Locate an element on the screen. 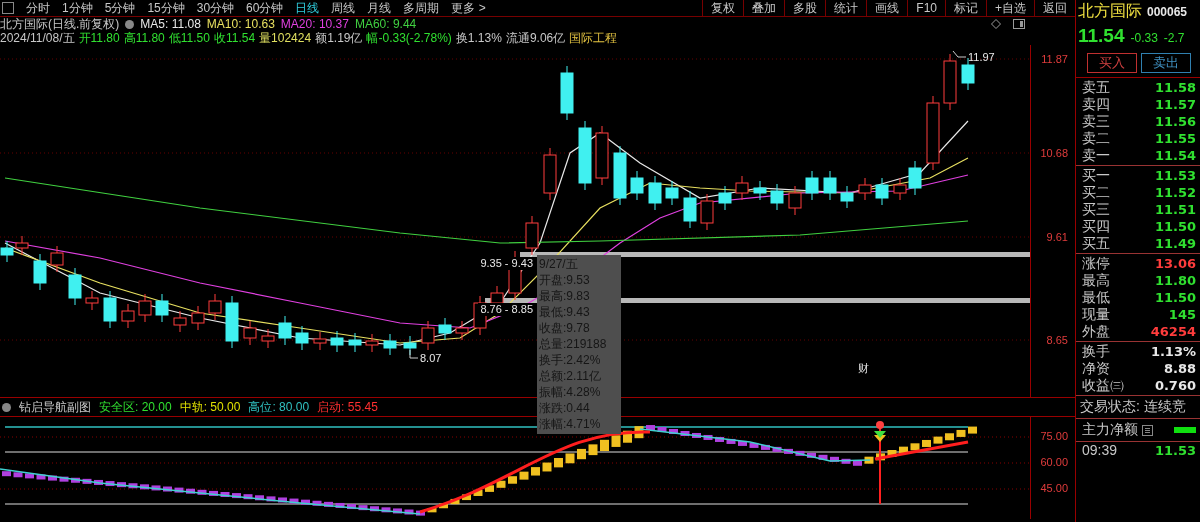 Image resolution: width=1200 pixels, height=522 pixels. stock-title: 北方国际(日线.前复权) is located at coordinates (60, 24).